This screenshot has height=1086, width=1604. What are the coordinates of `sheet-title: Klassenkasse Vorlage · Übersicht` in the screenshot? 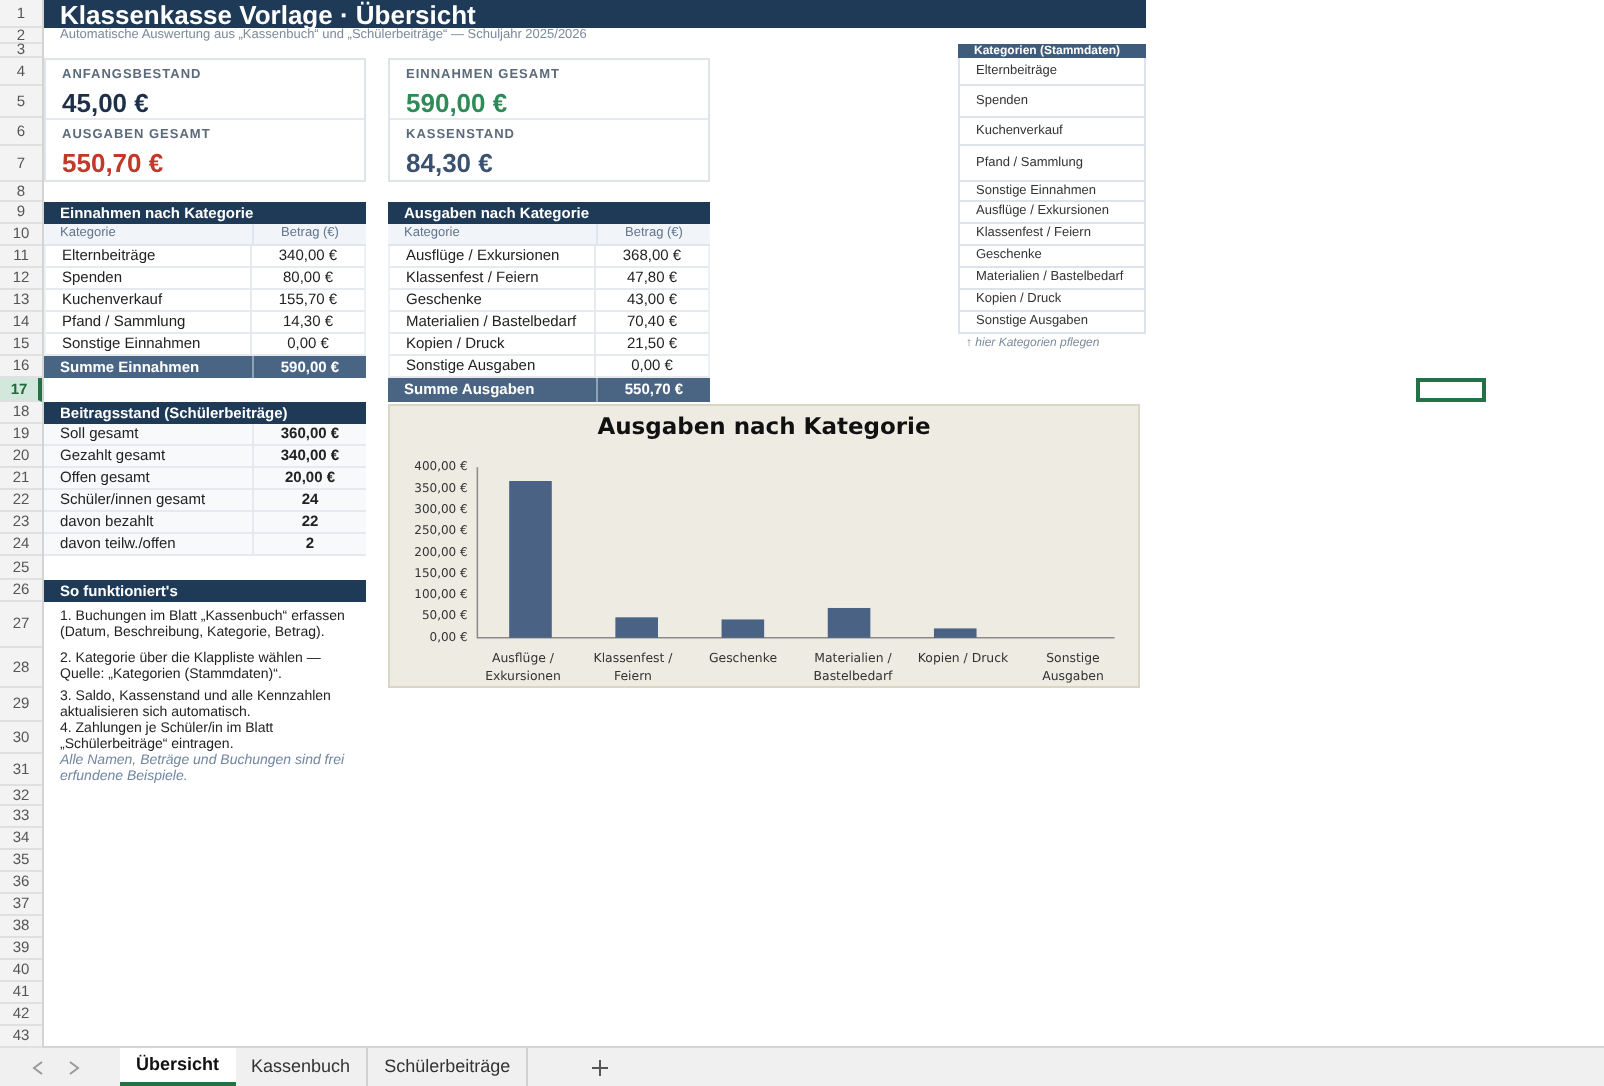 It's located at (268, 14).